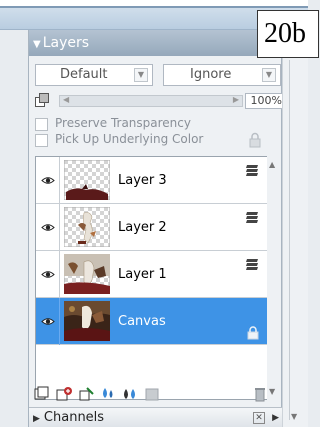 The width and height of the screenshot is (320, 427). I want to click on channels-panel-header: ▶ Channels ✕ ▶, so click(156, 417).